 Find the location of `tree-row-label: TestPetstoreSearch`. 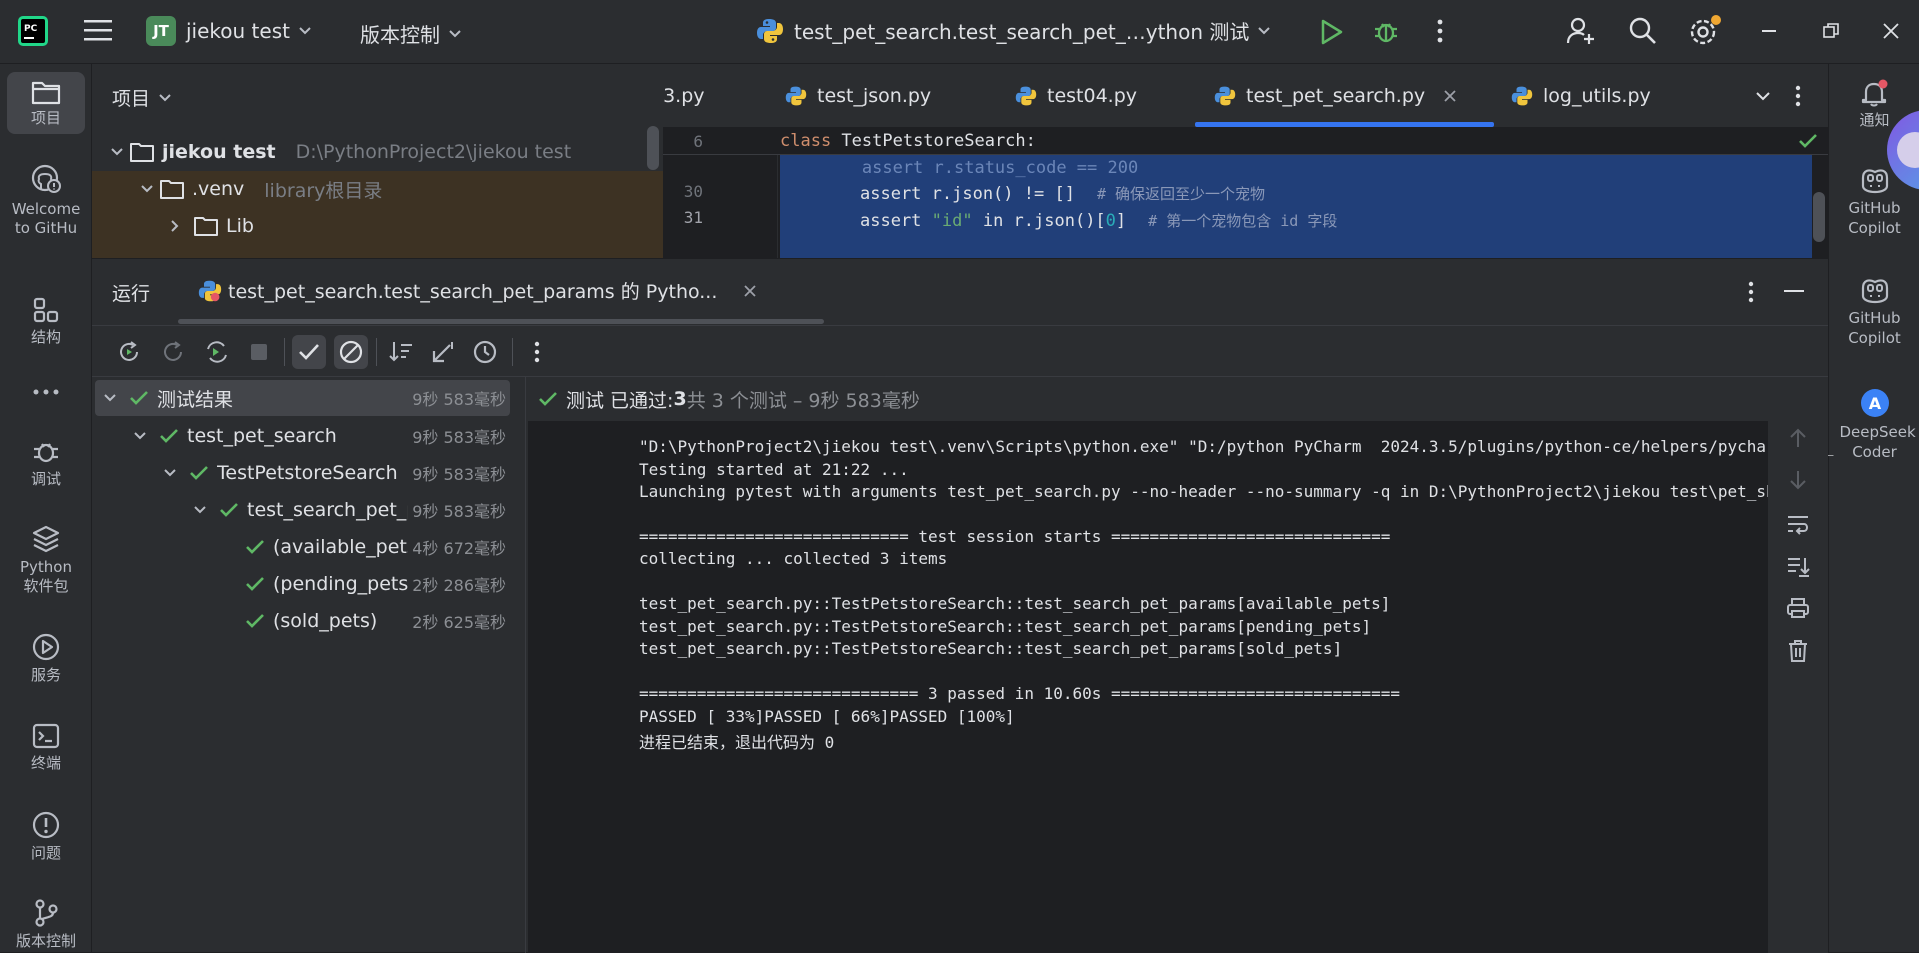

tree-row-label: TestPetstoreSearch is located at coordinates (307, 473).